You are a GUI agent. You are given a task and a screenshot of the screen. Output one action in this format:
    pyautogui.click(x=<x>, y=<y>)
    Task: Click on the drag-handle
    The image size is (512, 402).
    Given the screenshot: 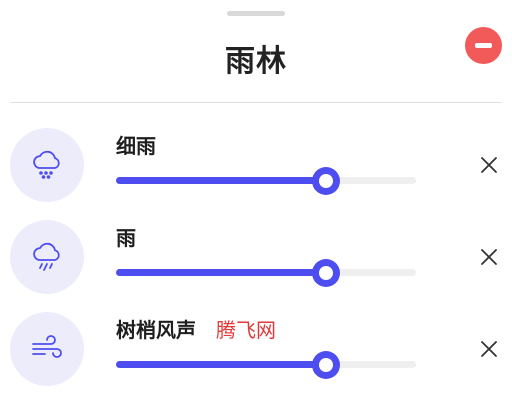 What is the action you would take?
    pyautogui.click(x=256, y=13)
    